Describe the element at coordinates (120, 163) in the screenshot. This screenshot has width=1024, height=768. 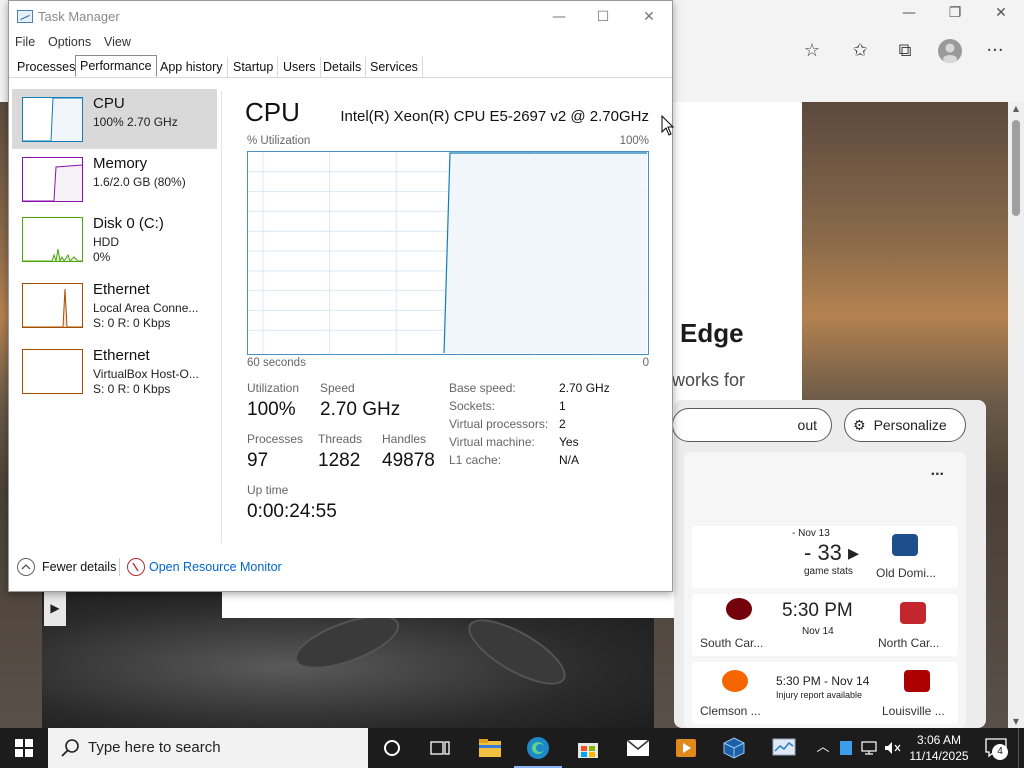
I see `resource-name: Memory` at that location.